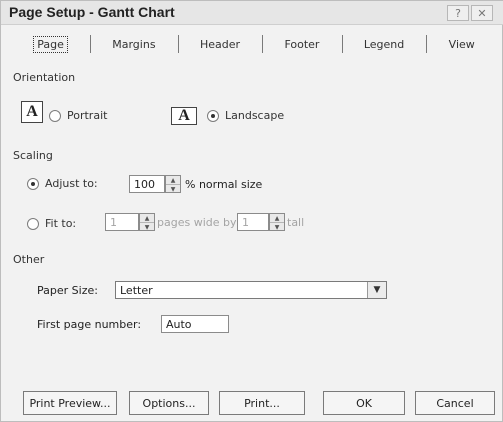 The height and width of the screenshot is (422, 503). I want to click on fit-to-label: Fit to:, so click(61, 223).